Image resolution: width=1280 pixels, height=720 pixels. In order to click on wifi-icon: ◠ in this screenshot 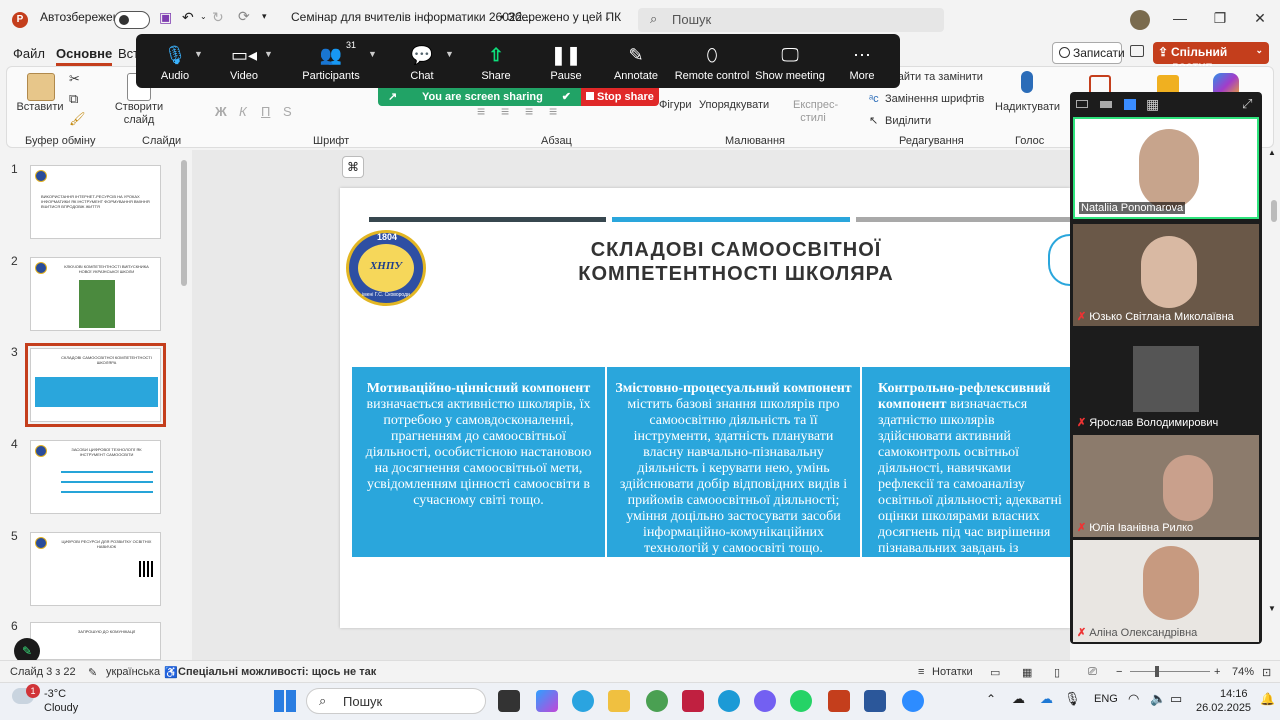, I will do `click(1133, 699)`.